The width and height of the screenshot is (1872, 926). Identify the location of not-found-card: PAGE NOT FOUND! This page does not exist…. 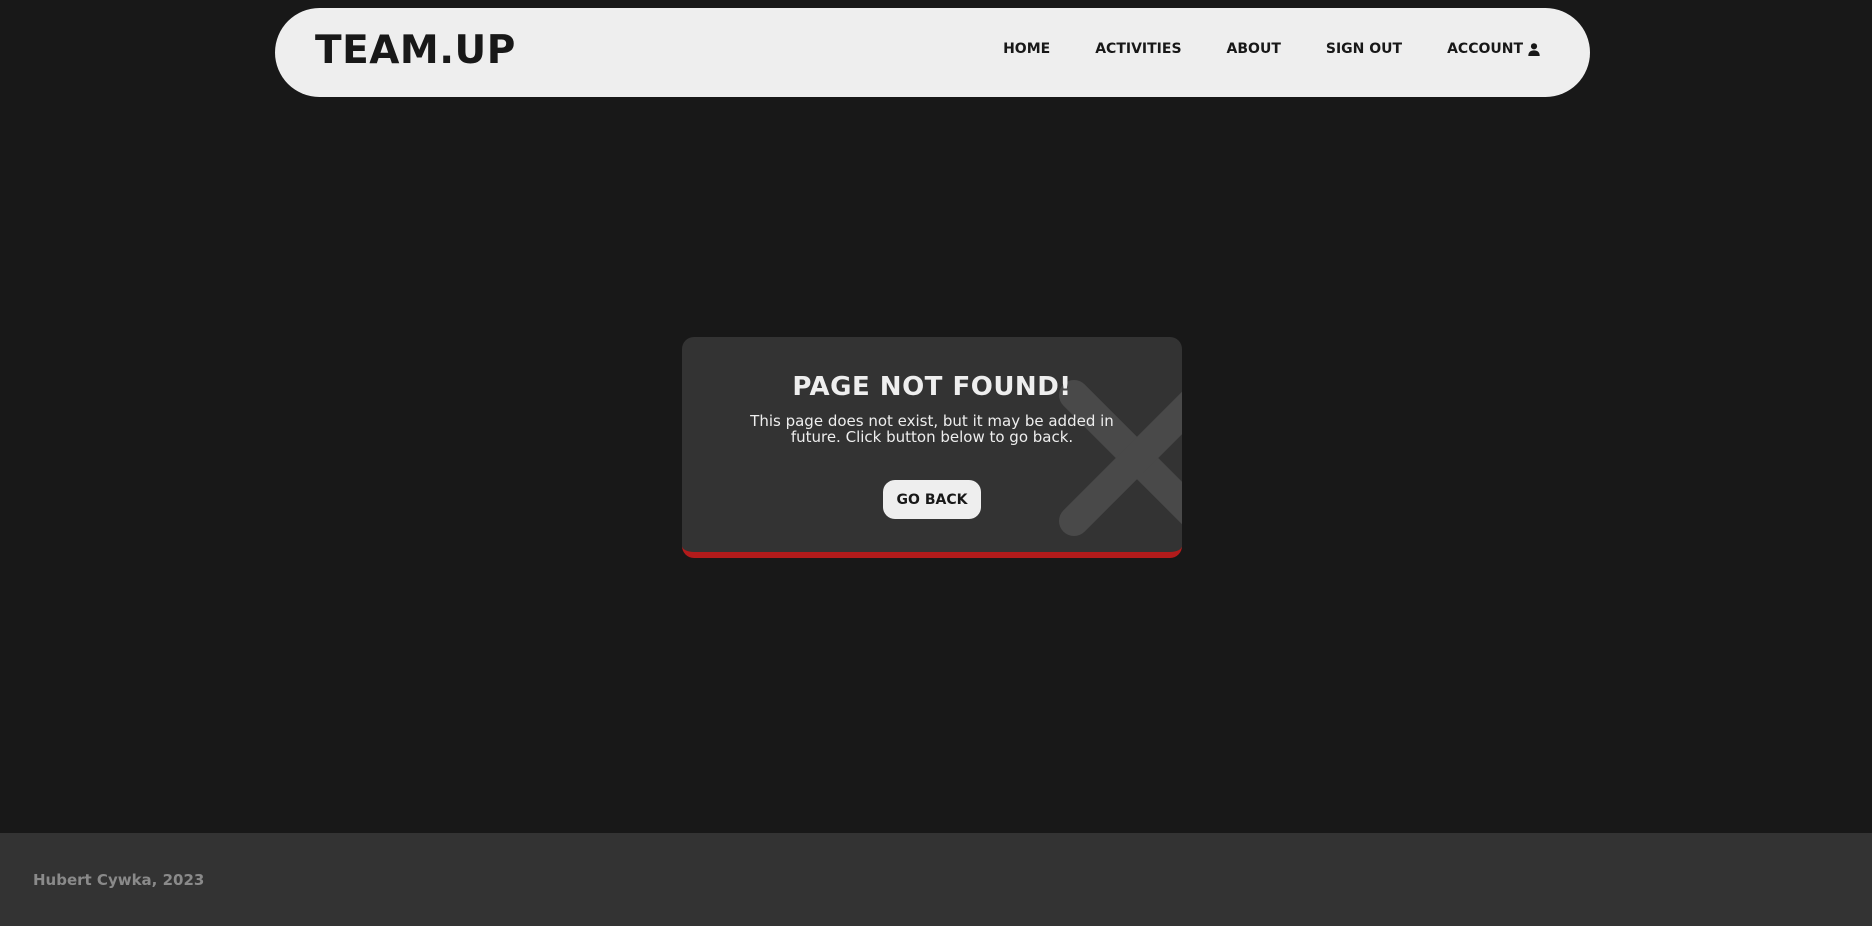
(932, 447).